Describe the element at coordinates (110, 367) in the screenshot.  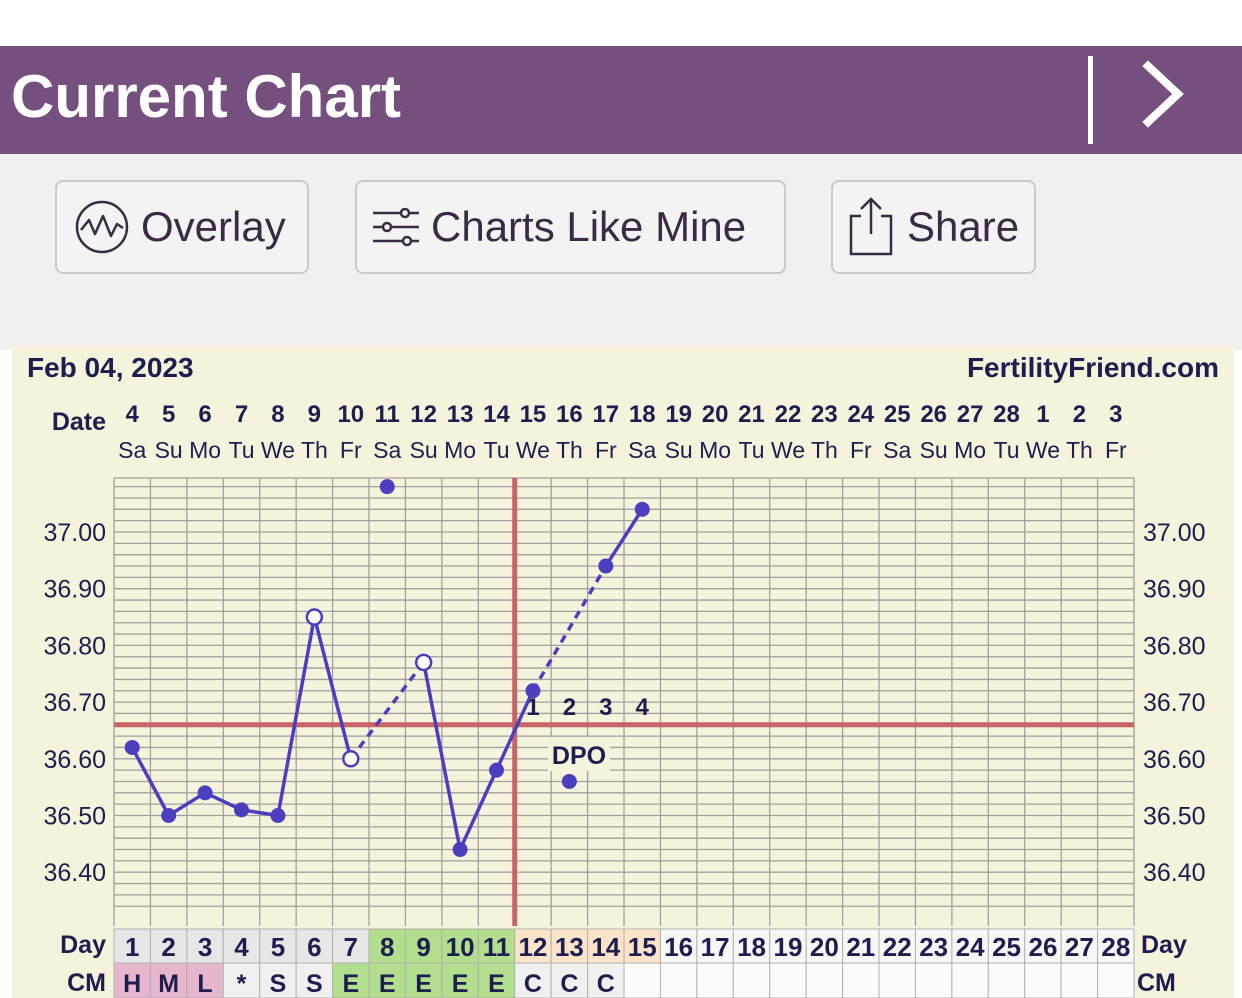
I see `chart-start-date: Feb 04, 2023` at that location.